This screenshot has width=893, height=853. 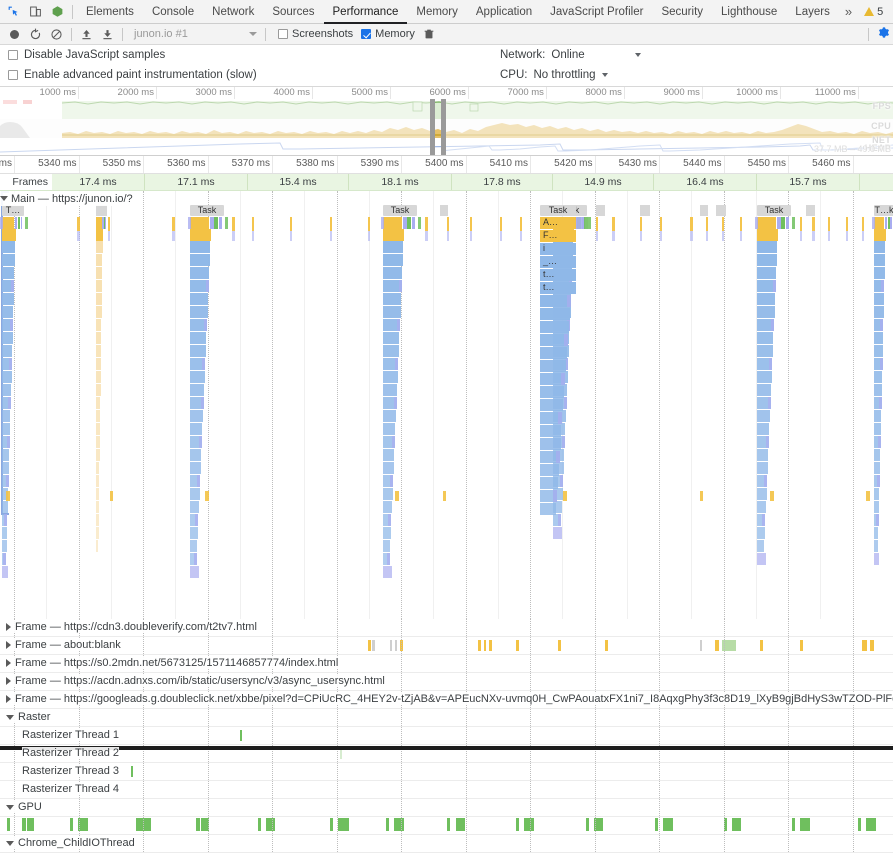 I want to click on clear-recording-icon, so click(x=56, y=34).